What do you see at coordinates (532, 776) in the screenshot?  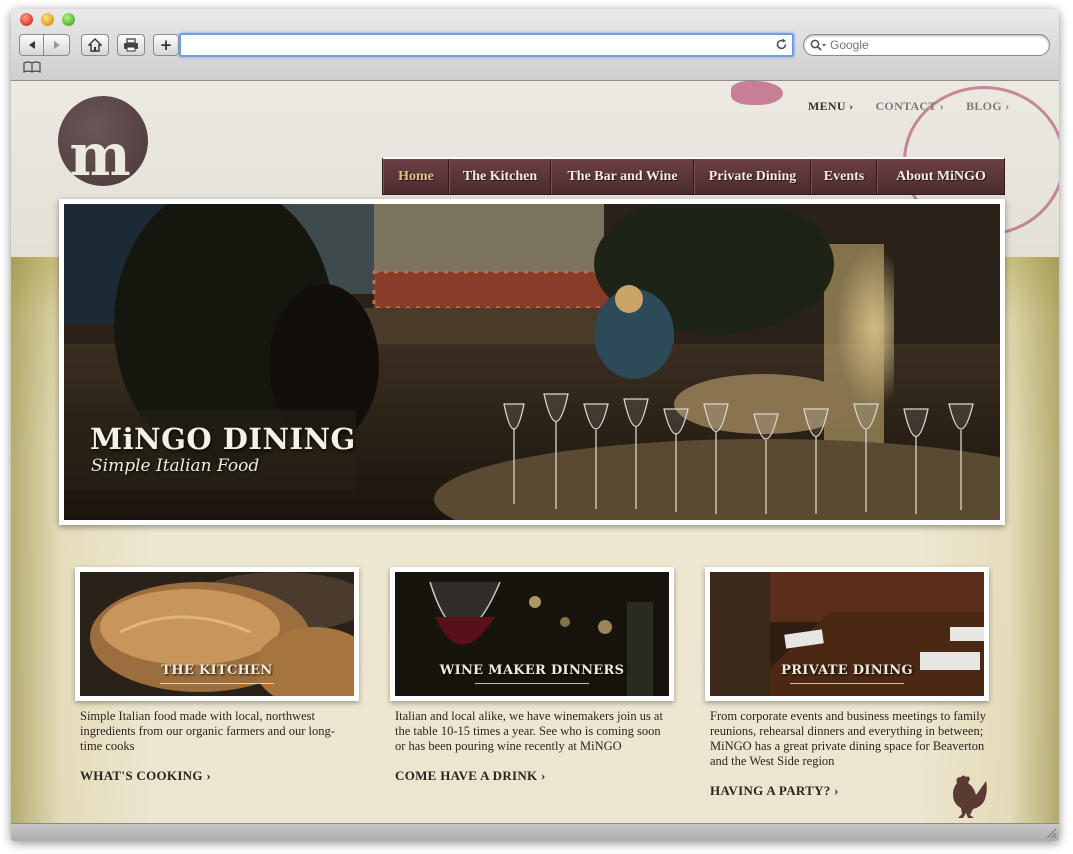 I see `come-have-a-drink-link: COME HAVE A DRINK ›` at bounding box center [532, 776].